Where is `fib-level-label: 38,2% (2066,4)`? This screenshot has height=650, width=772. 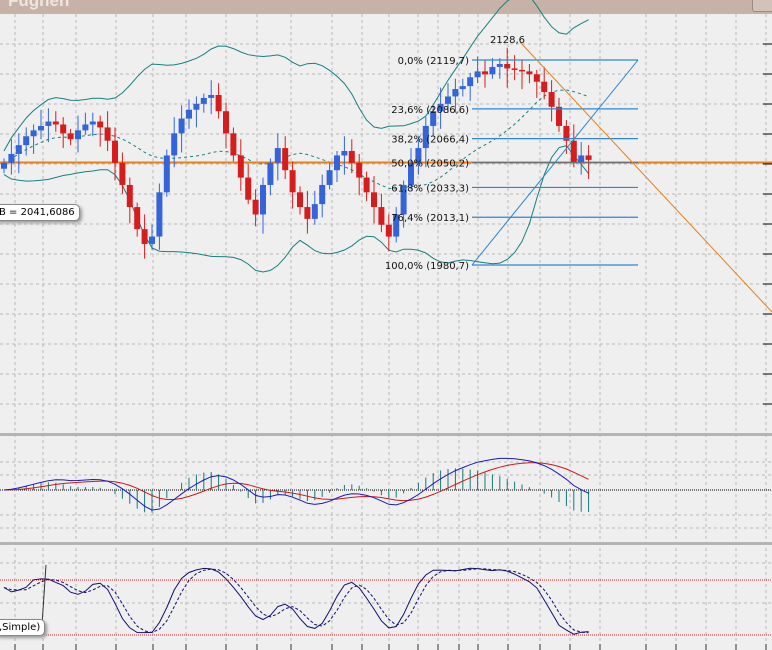
fib-level-label: 38,2% (2066,4) is located at coordinates (430, 140).